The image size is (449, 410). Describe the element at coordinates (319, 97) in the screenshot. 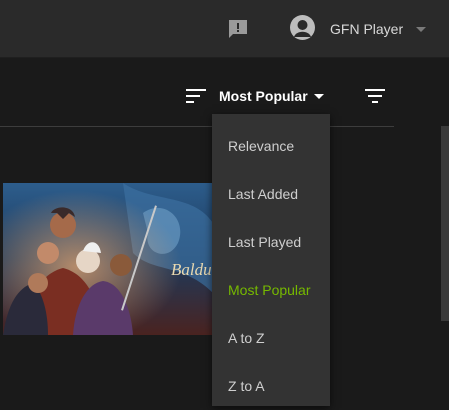

I see `sort-chevron-icon` at that location.